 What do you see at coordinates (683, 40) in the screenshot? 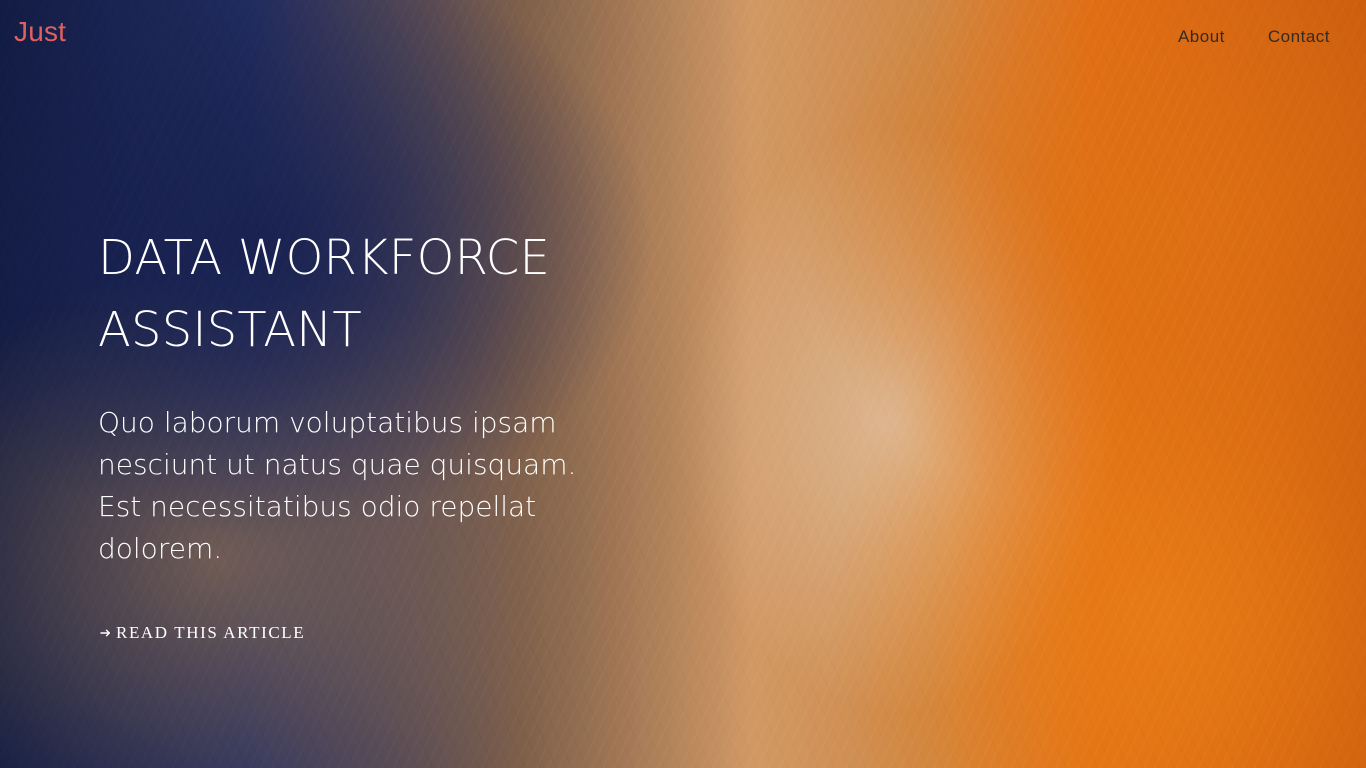
I see `site-header: Just About Contact` at bounding box center [683, 40].